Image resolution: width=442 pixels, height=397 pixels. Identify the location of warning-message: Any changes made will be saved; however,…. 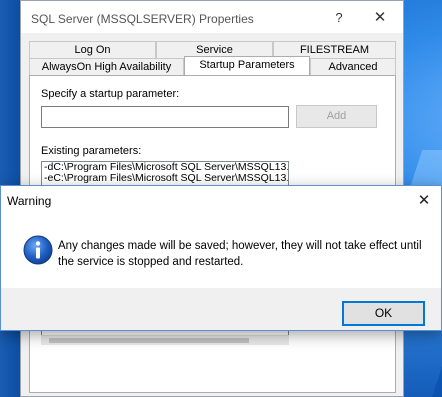
(240, 254).